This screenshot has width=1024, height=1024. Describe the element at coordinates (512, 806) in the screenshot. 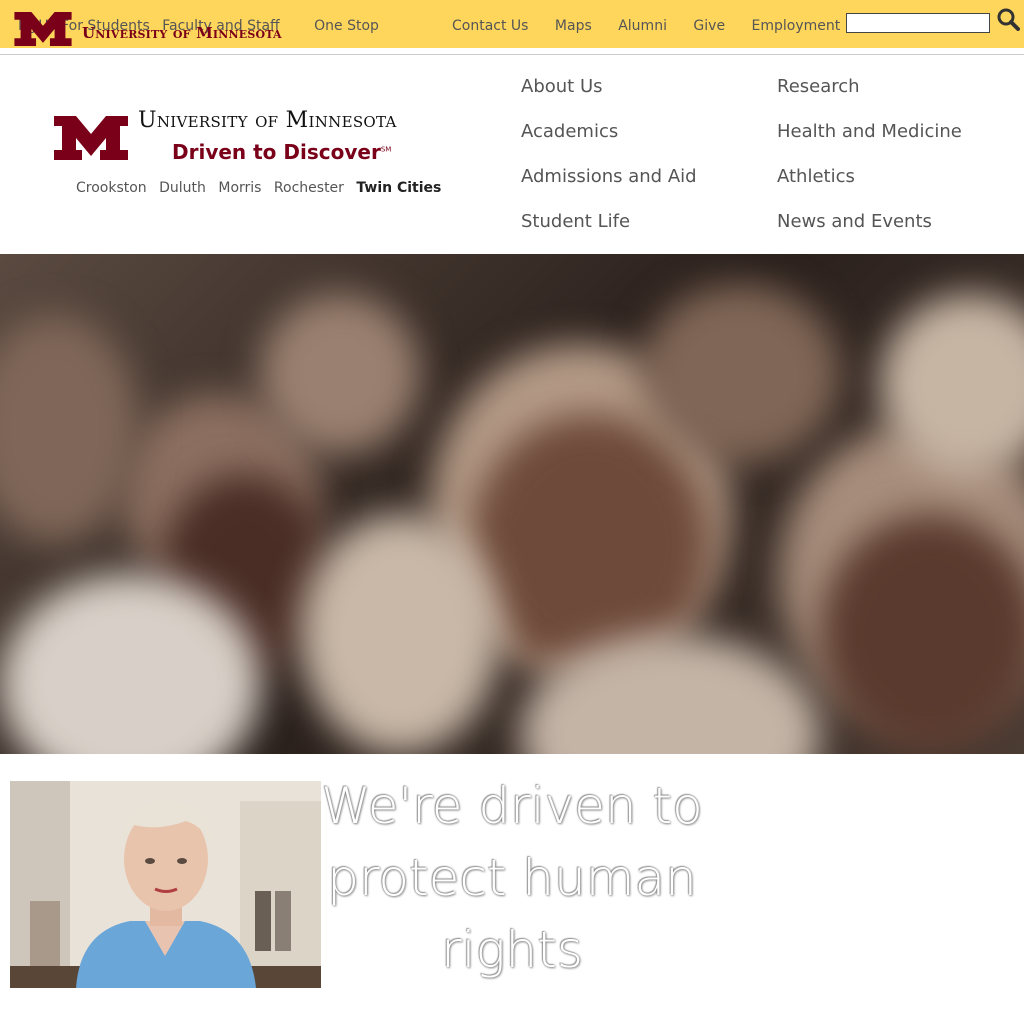

I see `headline-line: We're driven to` at that location.